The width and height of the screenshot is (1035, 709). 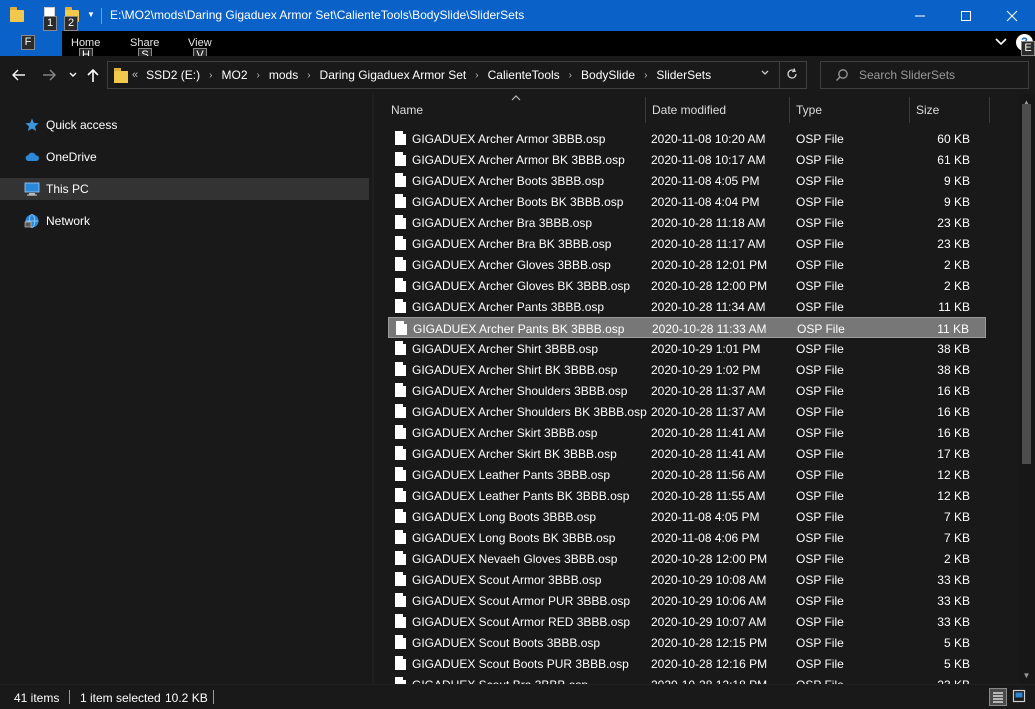 What do you see at coordinates (505, 349) in the screenshot?
I see `file-name: GIGADUEX Archer Shirt 3BBB.osp` at bounding box center [505, 349].